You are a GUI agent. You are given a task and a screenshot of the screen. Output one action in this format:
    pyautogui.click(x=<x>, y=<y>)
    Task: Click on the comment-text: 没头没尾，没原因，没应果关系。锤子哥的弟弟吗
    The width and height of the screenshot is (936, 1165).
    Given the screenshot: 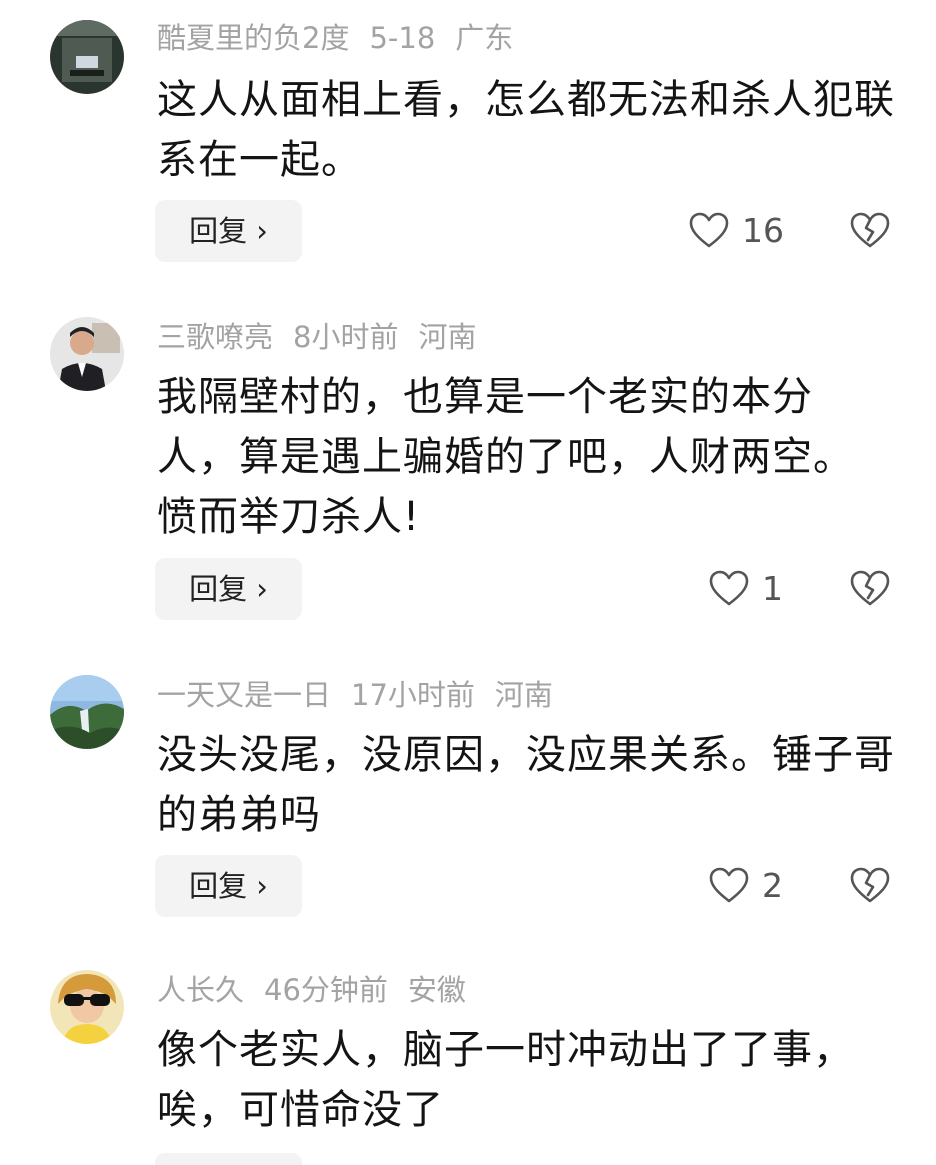 What is the action you would take?
    pyautogui.click(x=526, y=785)
    